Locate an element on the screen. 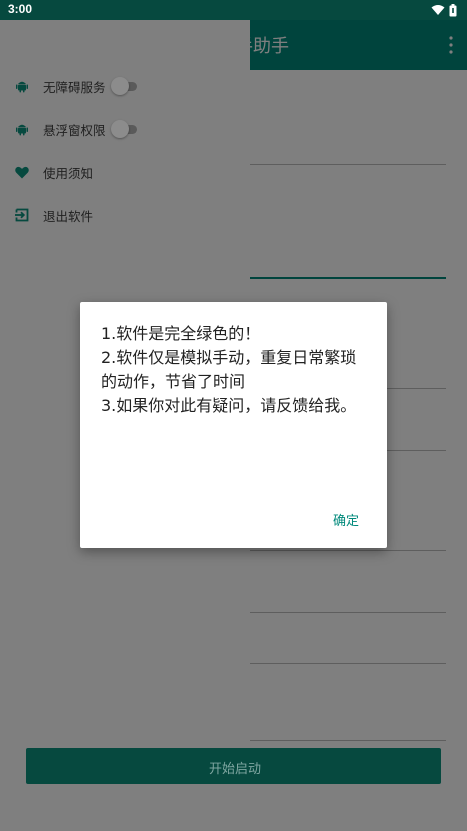 This screenshot has width=467, height=831. drawer-item-usage-notice: 使用须知 is located at coordinates (125, 172).